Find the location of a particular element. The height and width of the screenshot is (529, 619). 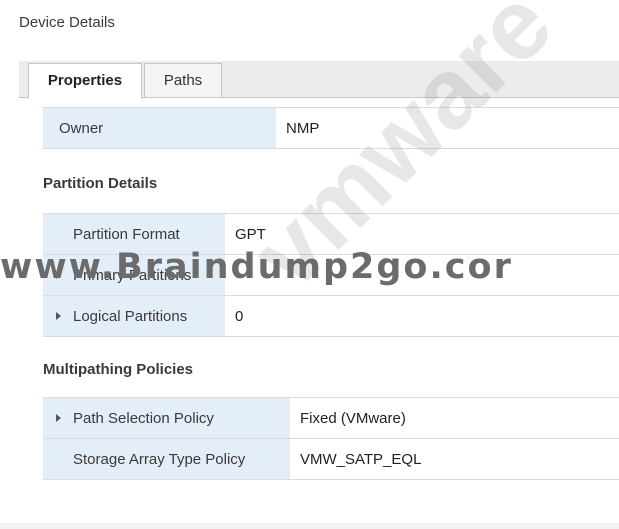

storage-array-type-policy-label: Storage Array Type Policy is located at coordinates (166, 459).